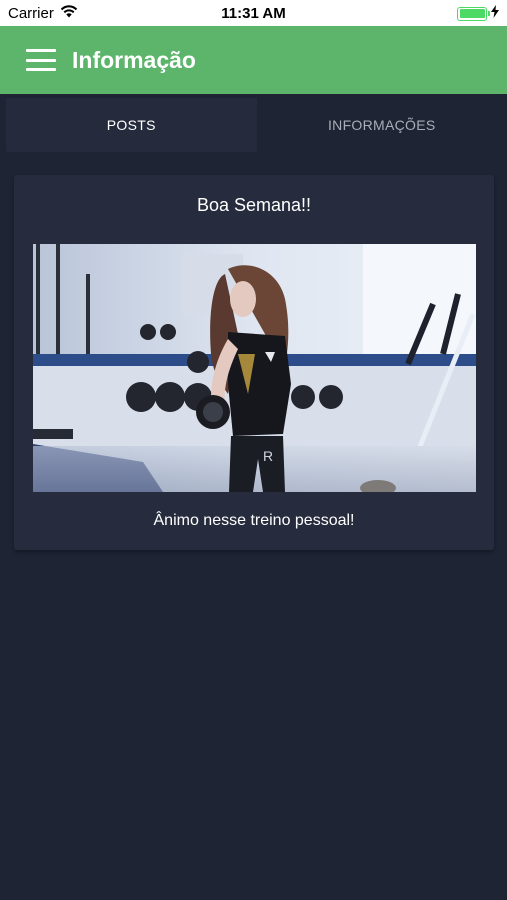  What do you see at coordinates (254, 520) in the screenshot?
I see `post-caption: Ânimo nesse treino pessoal!` at bounding box center [254, 520].